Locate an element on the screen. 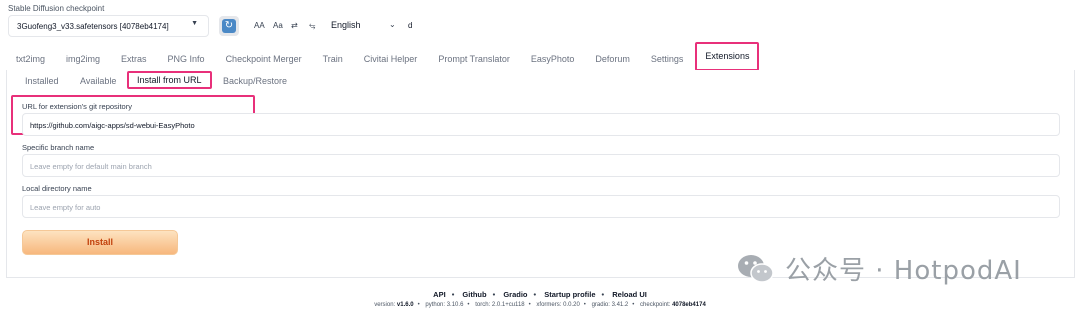  refresh-checkpoint-button: ↻ is located at coordinates (229, 26).